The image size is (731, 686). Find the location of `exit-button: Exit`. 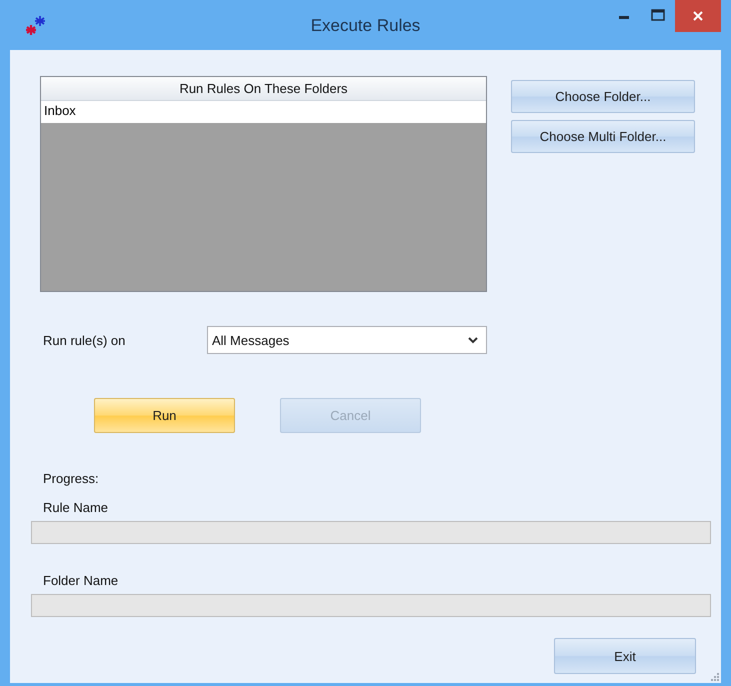

exit-button: Exit is located at coordinates (625, 656).